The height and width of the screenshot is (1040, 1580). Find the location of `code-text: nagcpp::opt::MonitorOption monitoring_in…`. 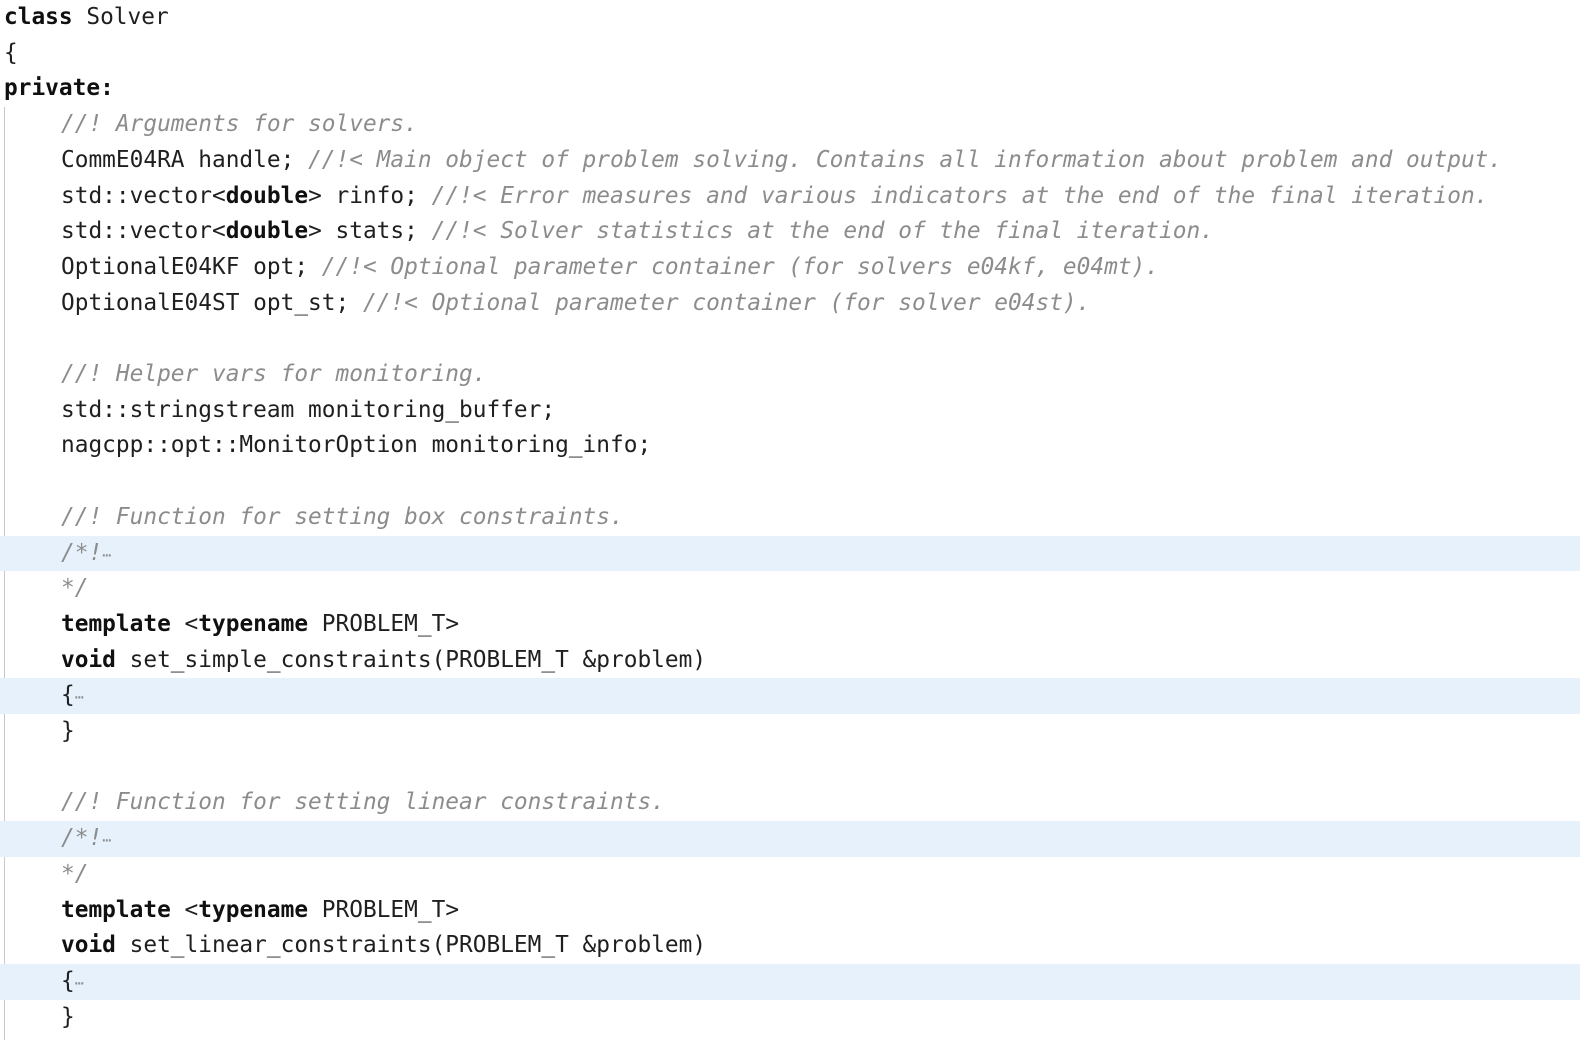

code-text: nagcpp::opt::MonitorOption monitoring_in… is located at coordinates (356, 445).